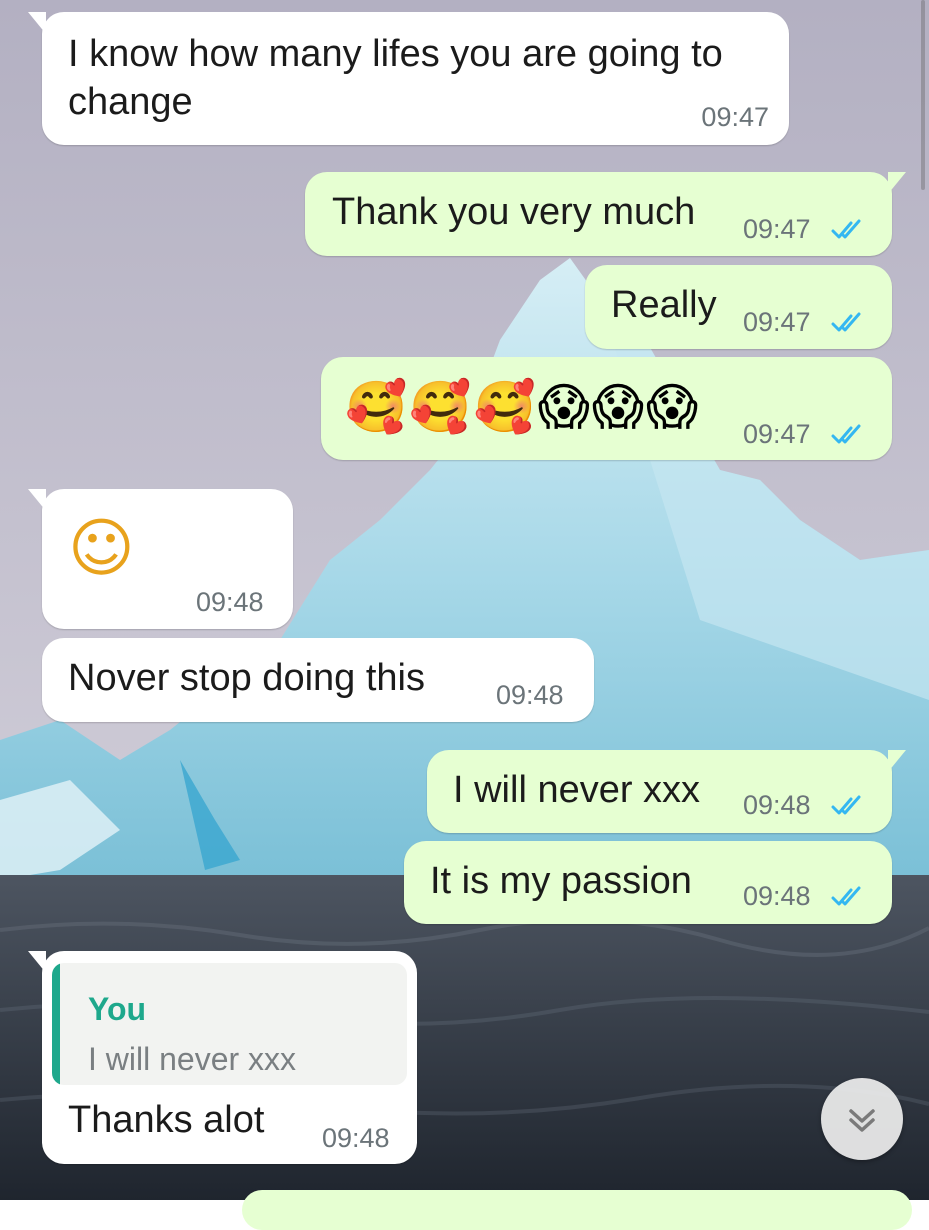 The height and width of the screenshot is (1230, 929). What do you see at coordinates (246, 678) in the screenshot?
I see `message-text: Nover stop doing this` at bounding box center [246, 678].